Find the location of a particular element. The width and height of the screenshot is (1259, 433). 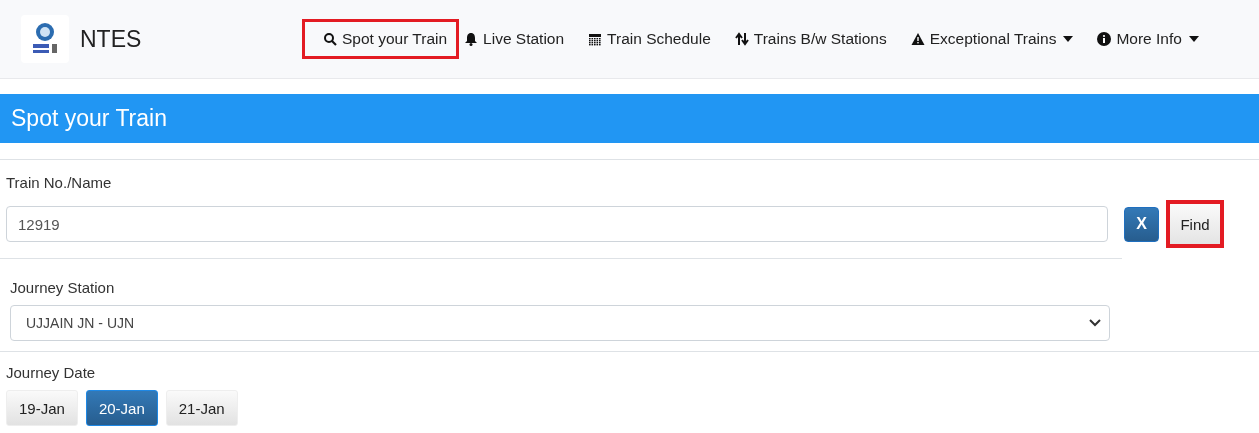

date-button: 19-Jan is located at coordinates (42, 408).